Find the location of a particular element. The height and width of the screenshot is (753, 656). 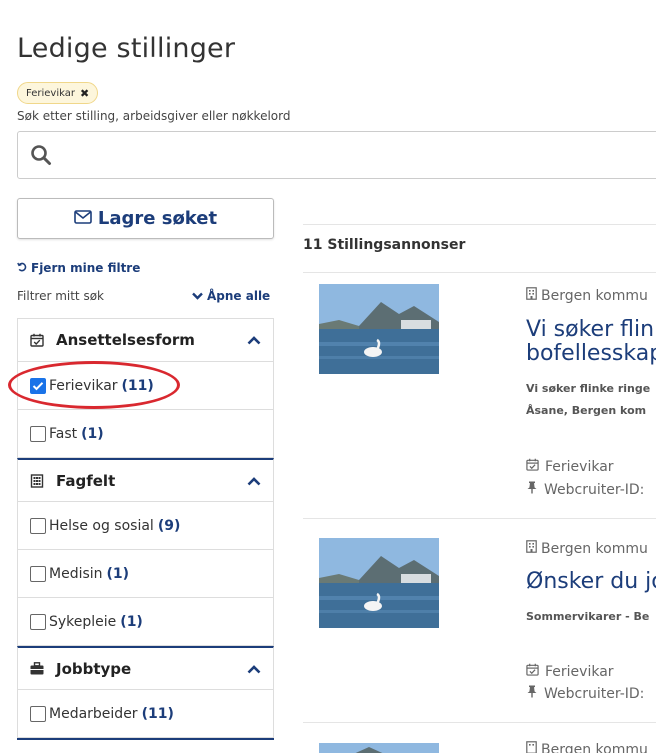

facet-option-fast: Fast (1) is located at coordinates (145, 434).